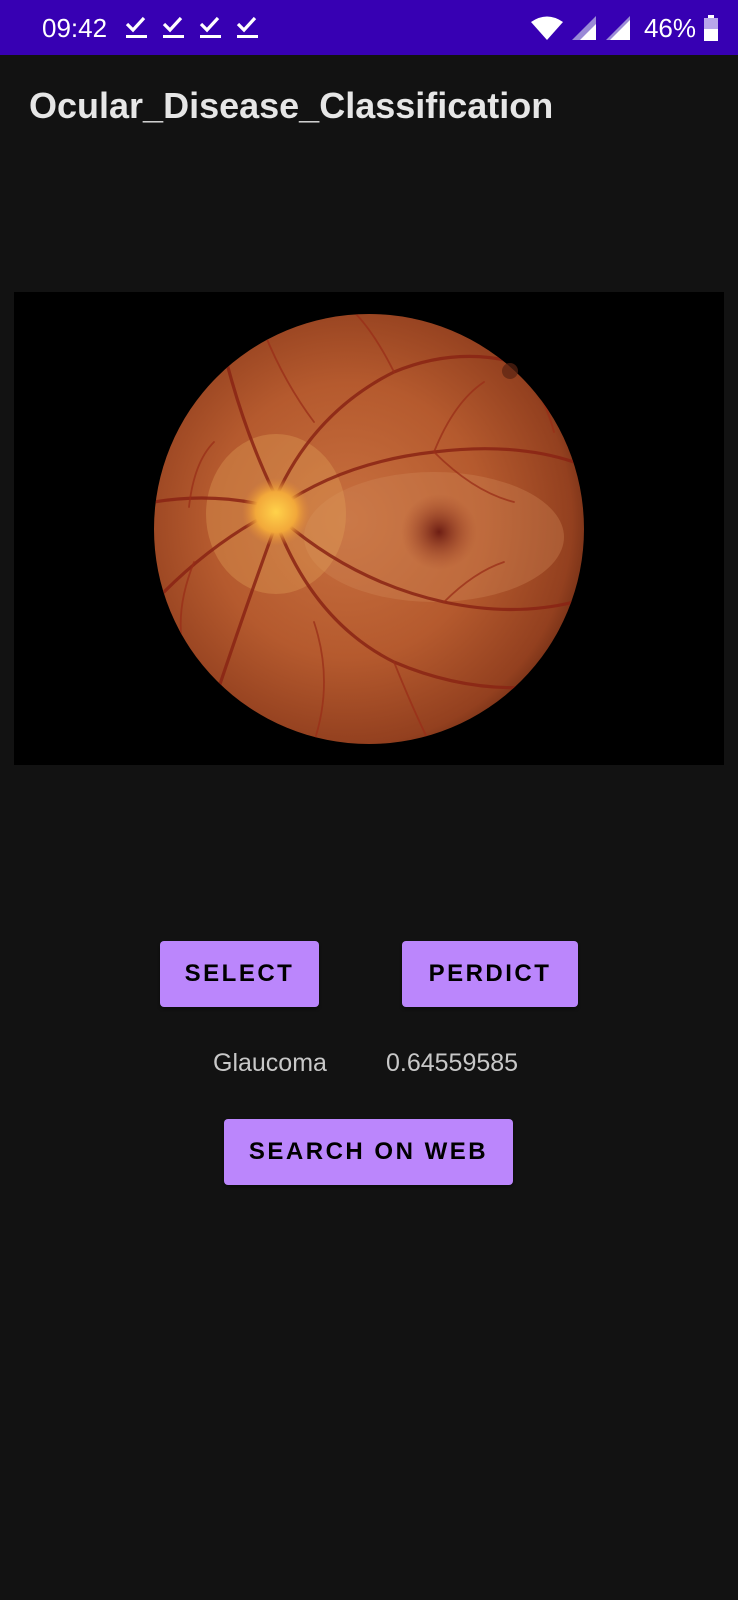  I want to click on battery-percent: 46%, so click(669, 28).